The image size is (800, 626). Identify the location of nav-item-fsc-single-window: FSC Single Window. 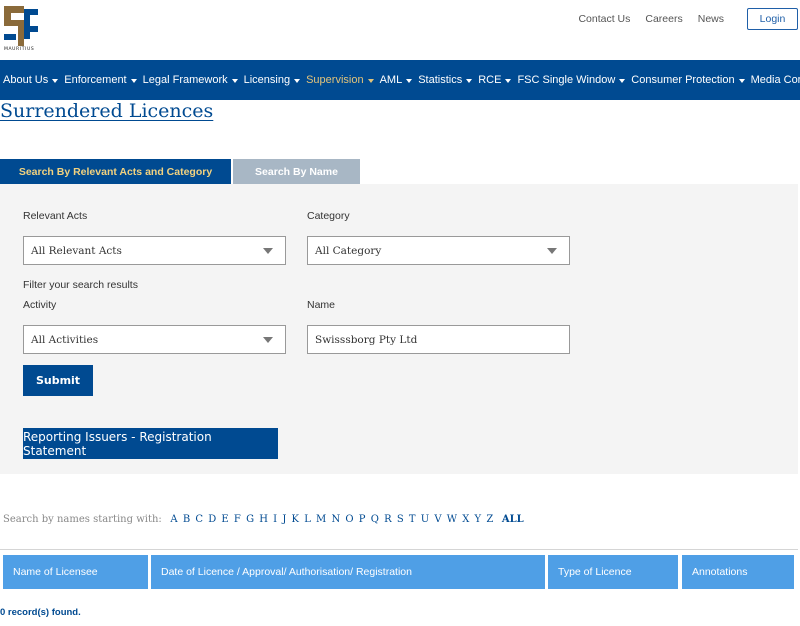
(571, 80).